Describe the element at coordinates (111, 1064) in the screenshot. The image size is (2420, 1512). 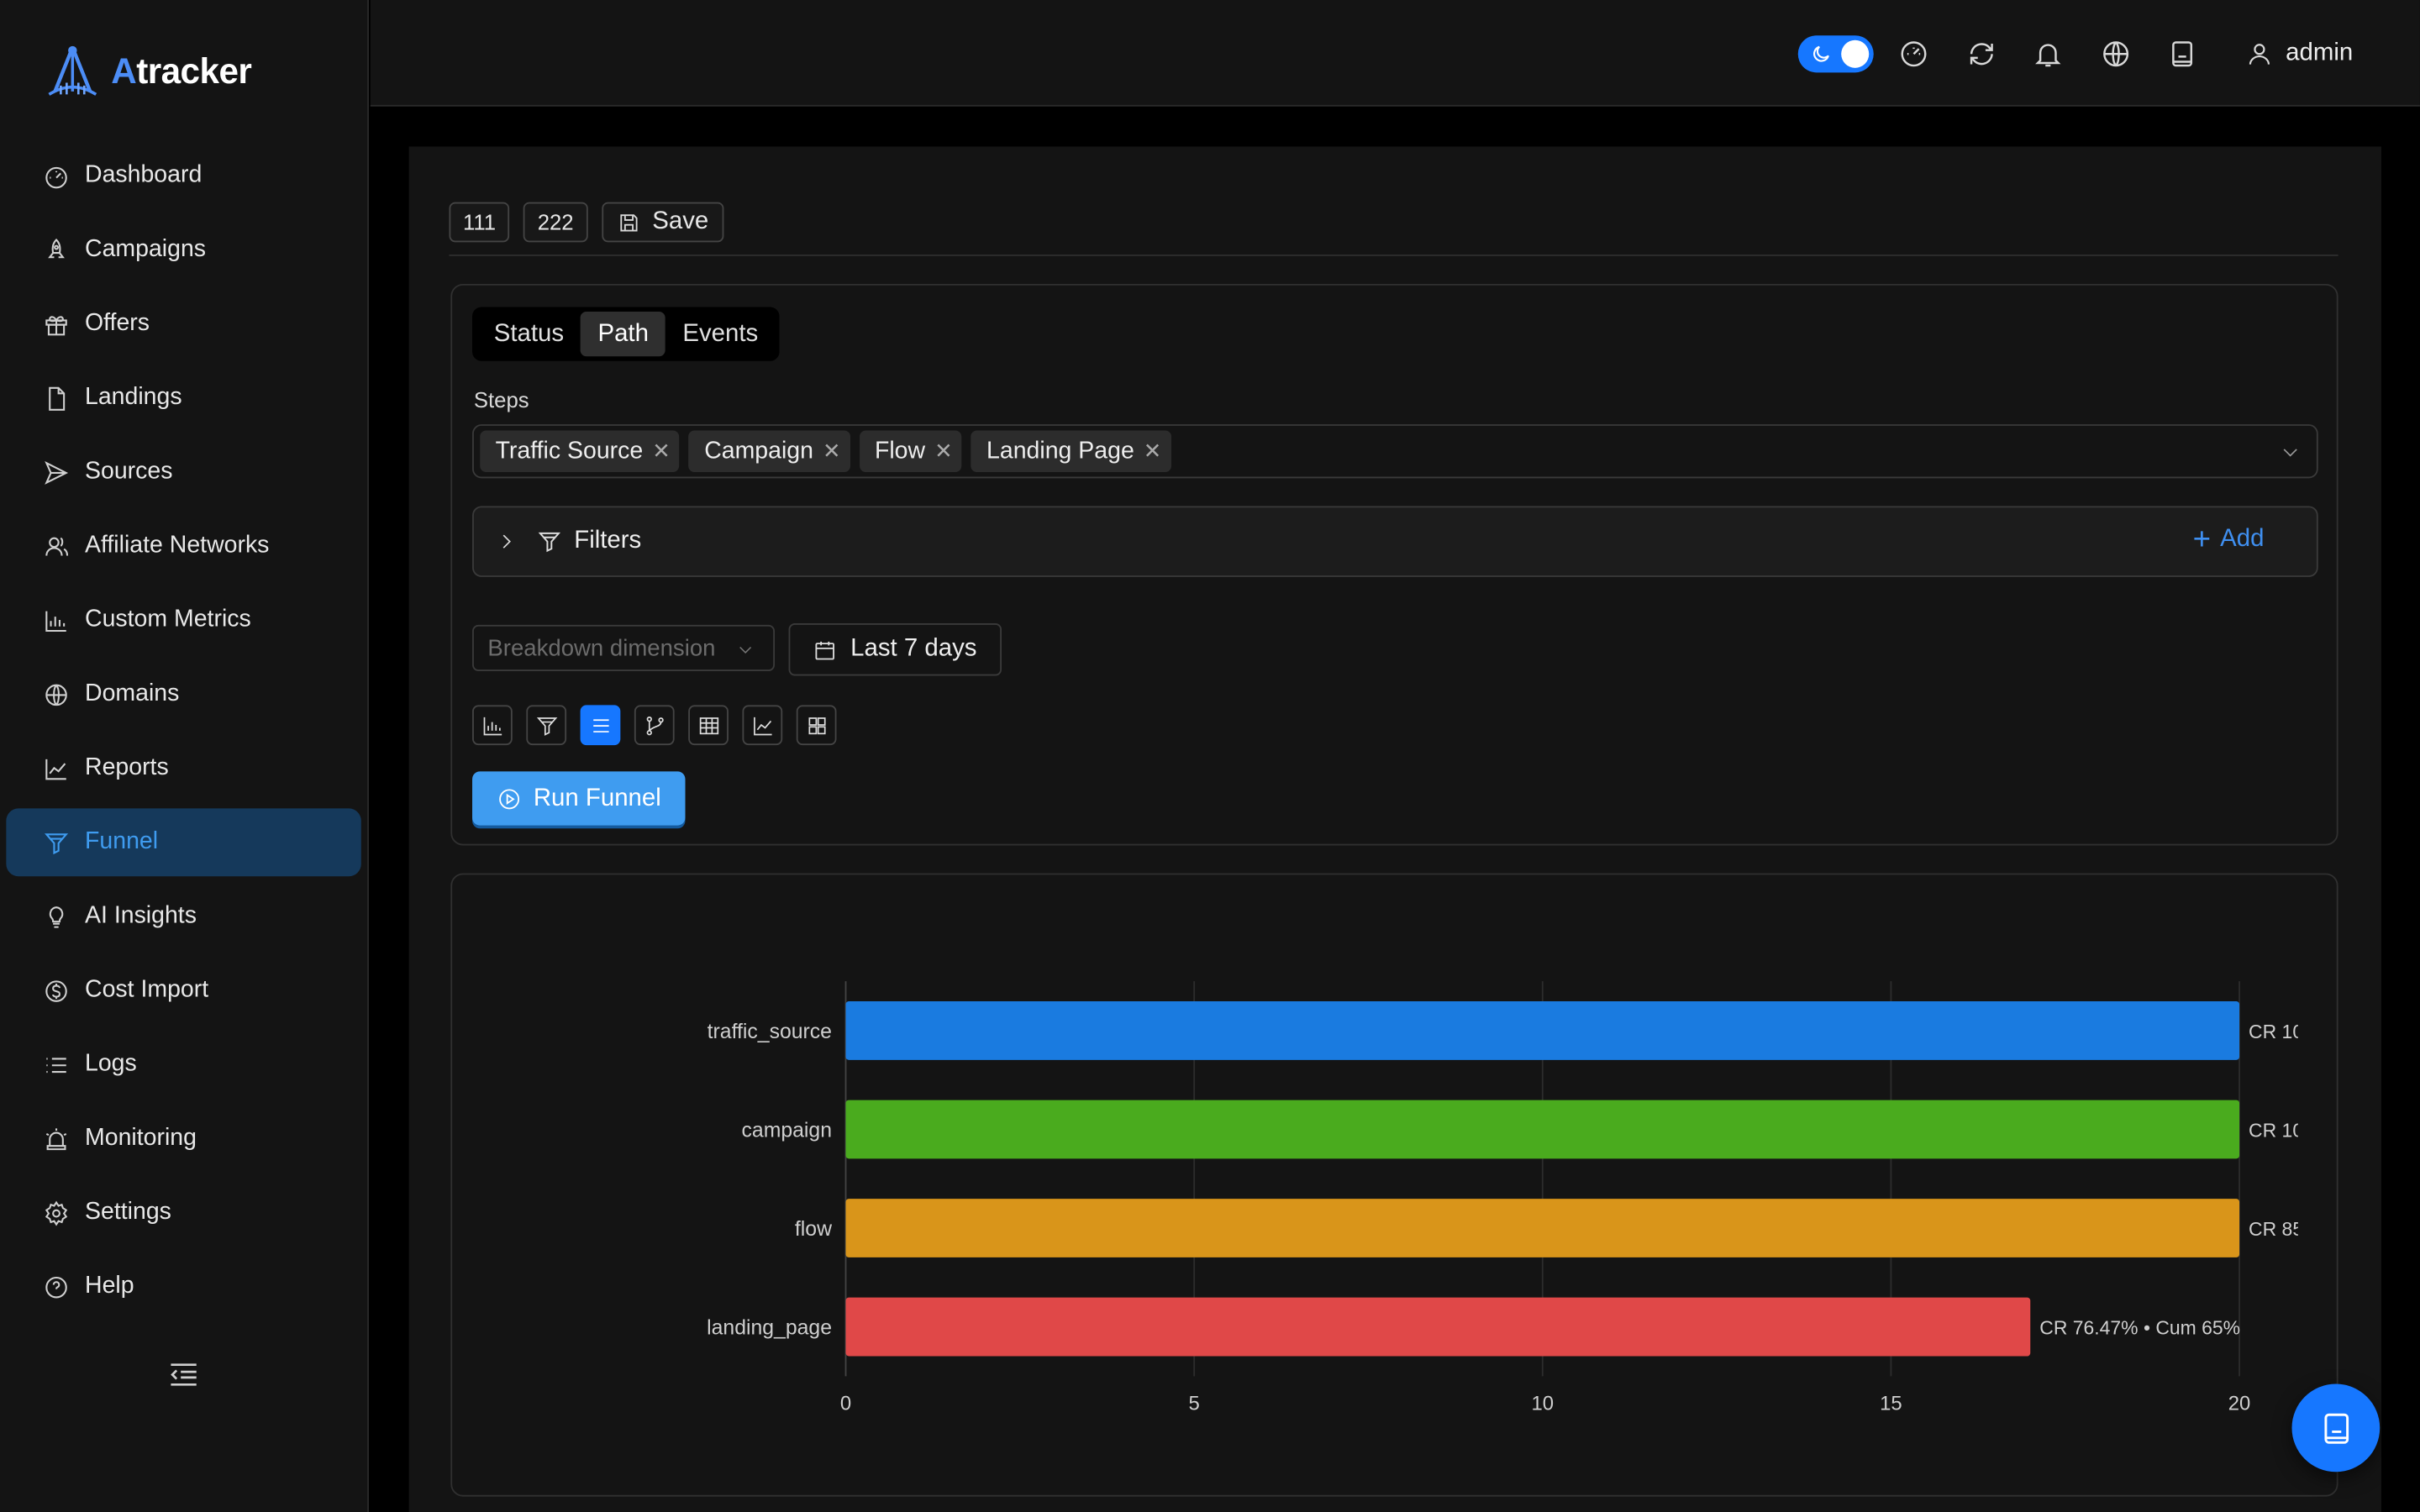
I see `sidebar-item-label: Logs` at that location.